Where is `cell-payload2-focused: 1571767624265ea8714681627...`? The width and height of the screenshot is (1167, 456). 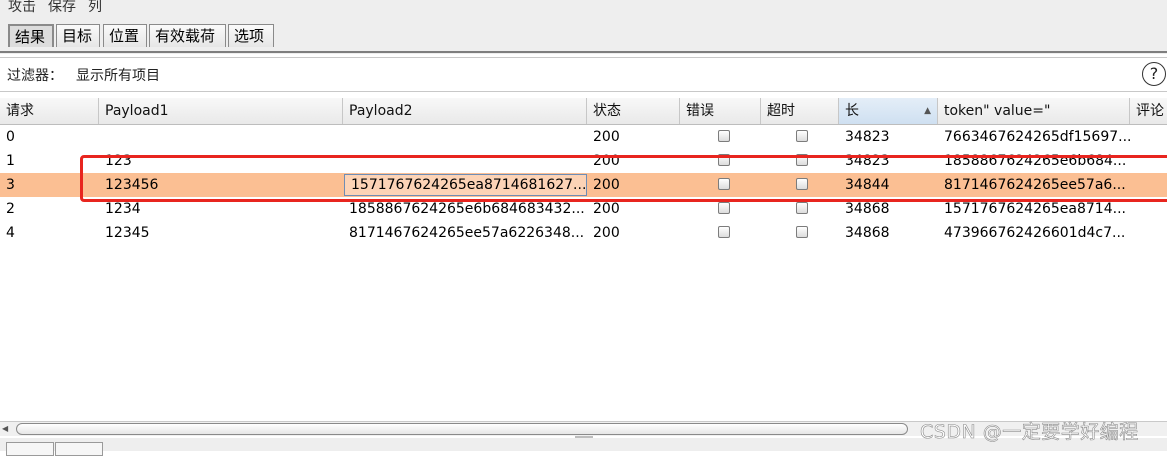 cell-payload2-focused: 1571767624265ea8714681627... is located at coordinates (465, 185).